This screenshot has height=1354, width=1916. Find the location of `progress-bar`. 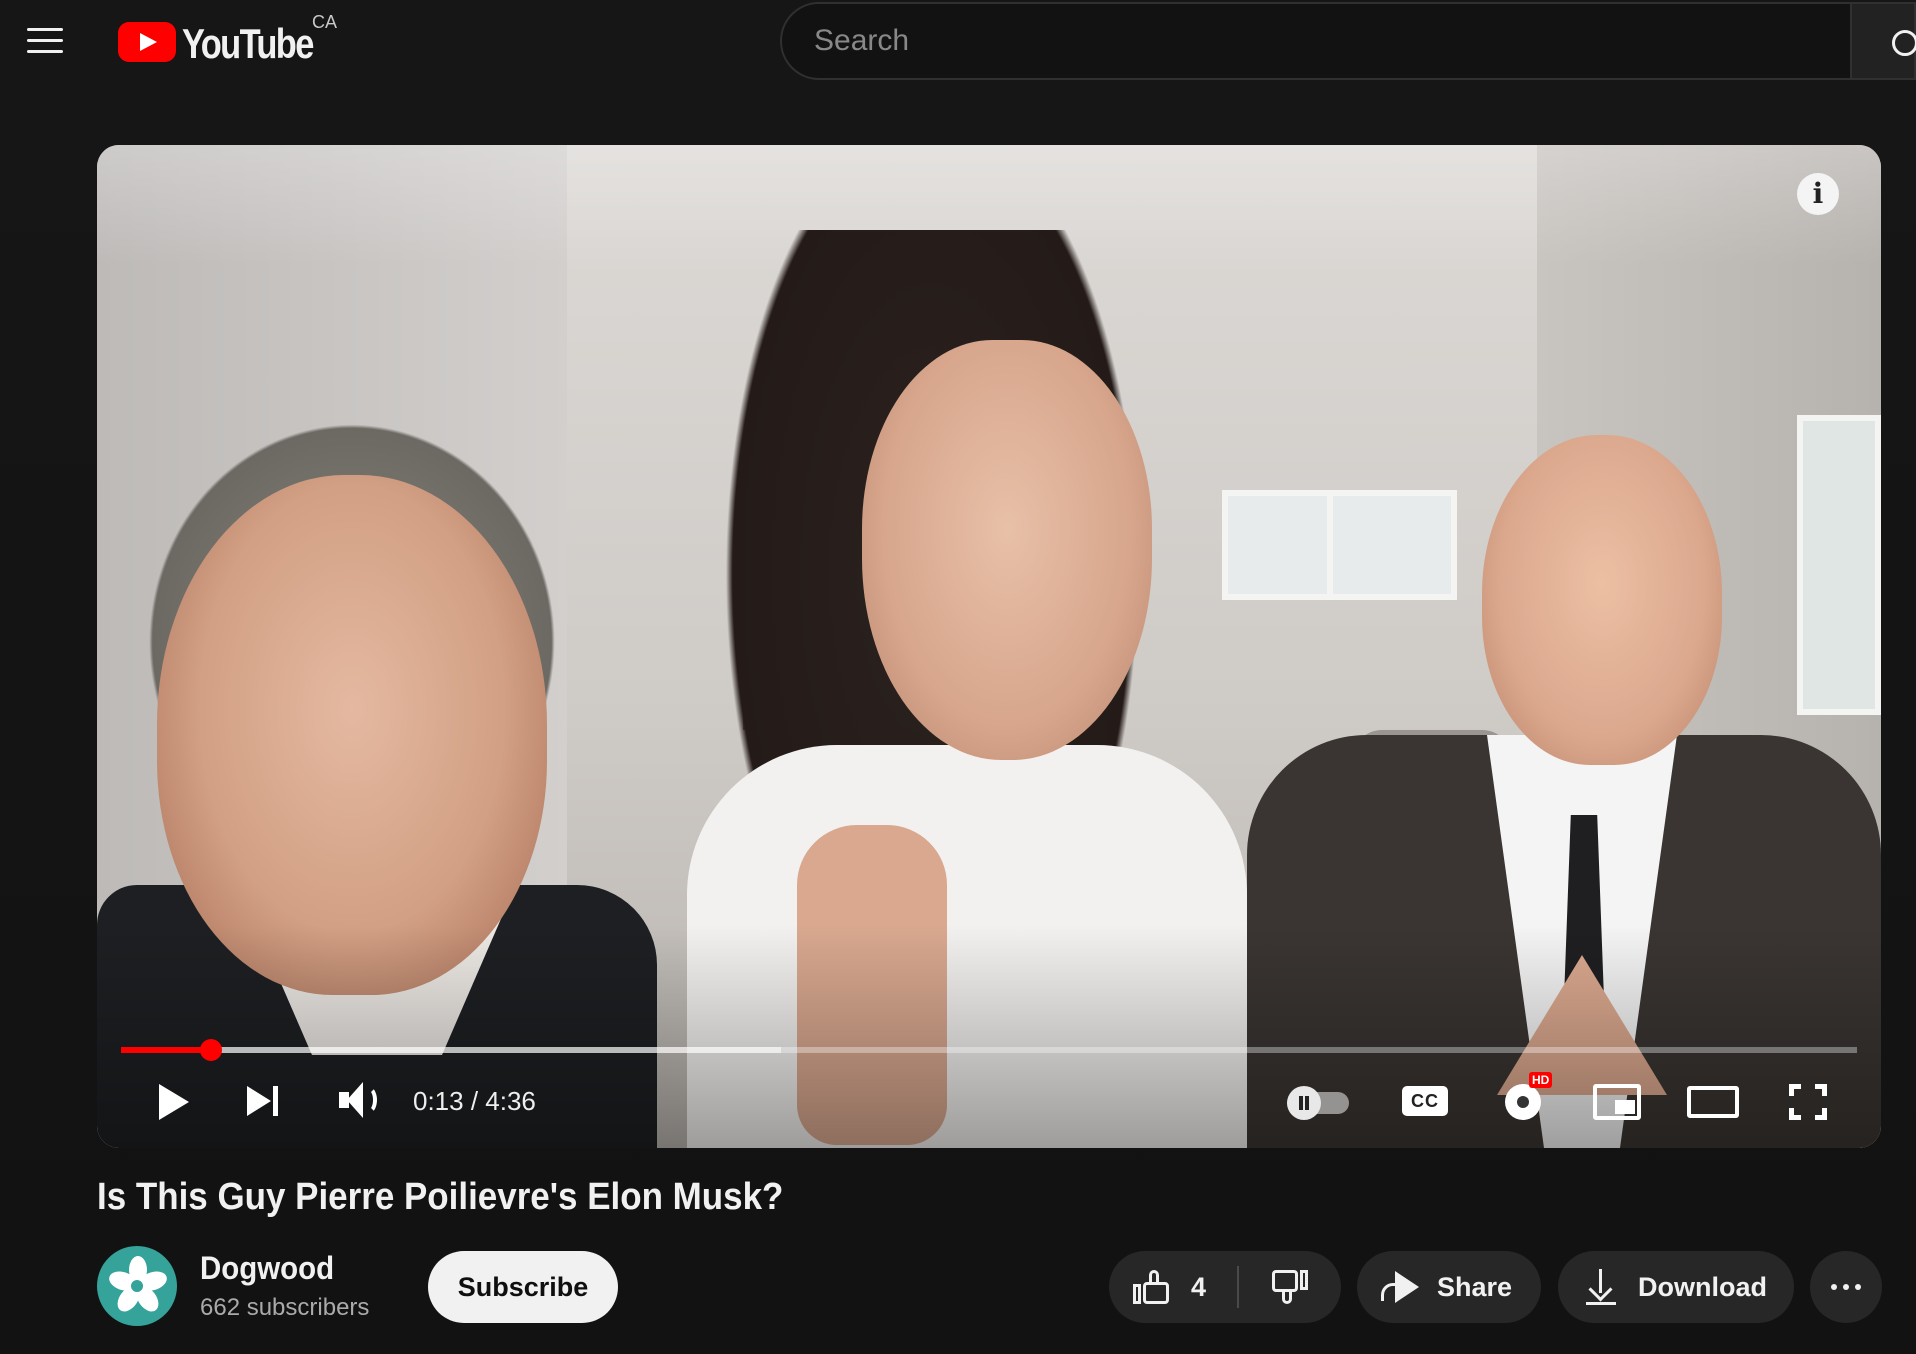

progress-bar is located at coordinates (989, 1050).